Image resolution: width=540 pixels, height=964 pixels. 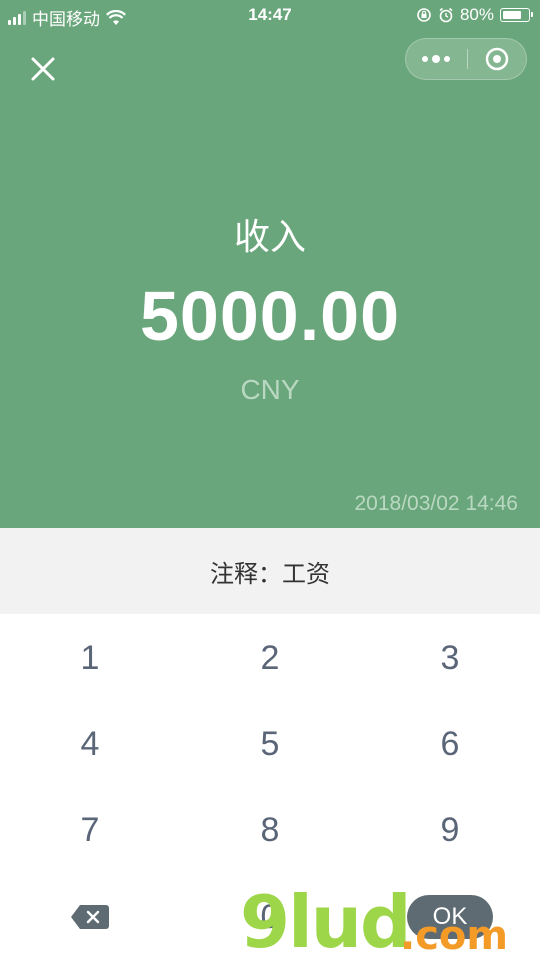 What do you see at coordinates (270, 658) in the screenshot?
I see `key-2: 2` at bounding box center [270, 658].